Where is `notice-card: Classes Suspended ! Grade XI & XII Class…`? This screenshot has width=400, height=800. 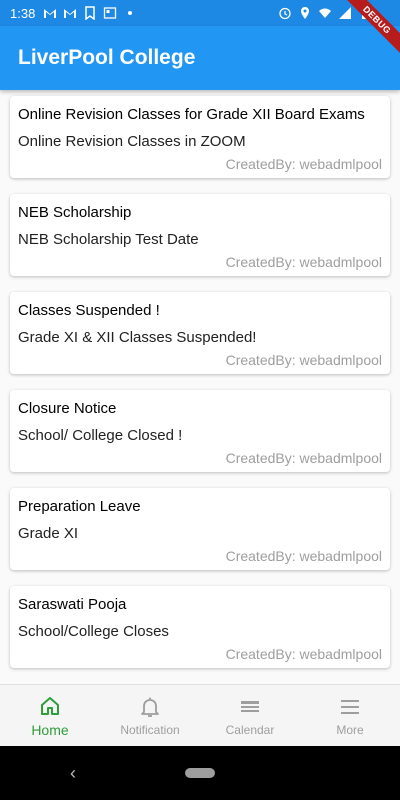 notice-card: Classes Suspended ! Grade XI & XII Class… is located at coordinates (200, 333).